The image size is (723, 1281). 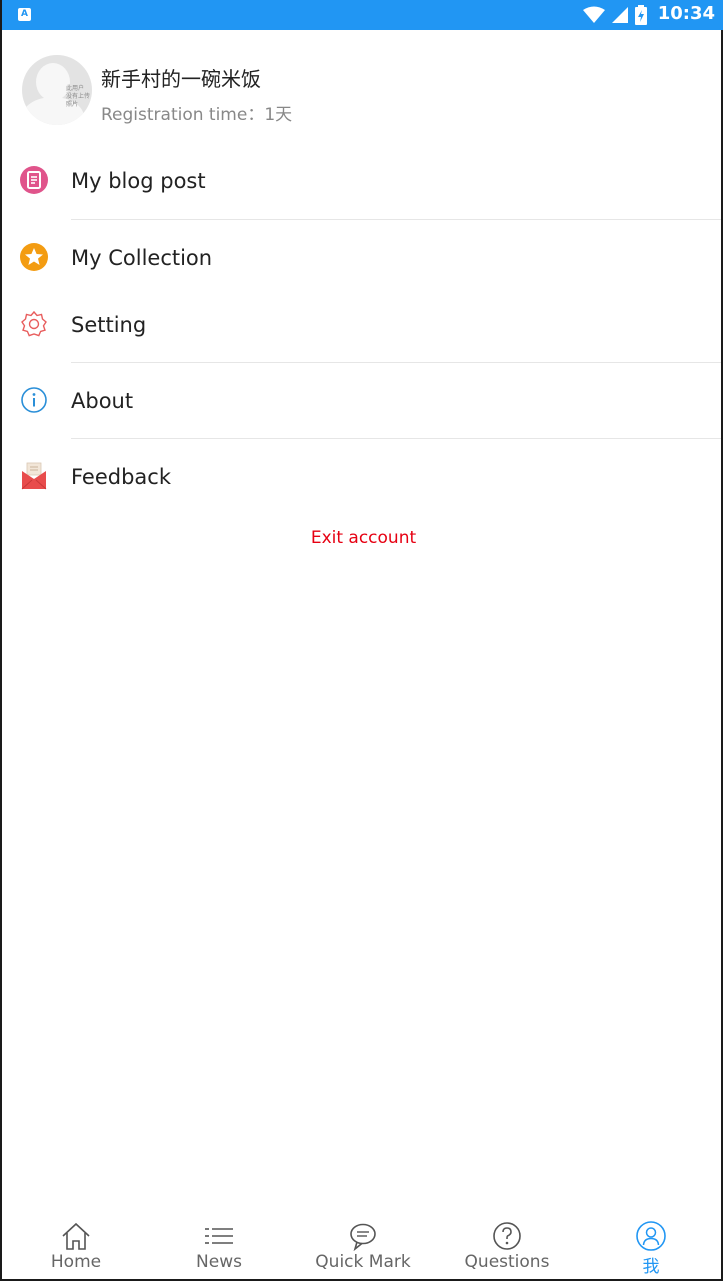 What do you see at coordinates (362, 15) in the screenshot?
I see `status-bar: A 10:34` at bounding box center [362, 15].